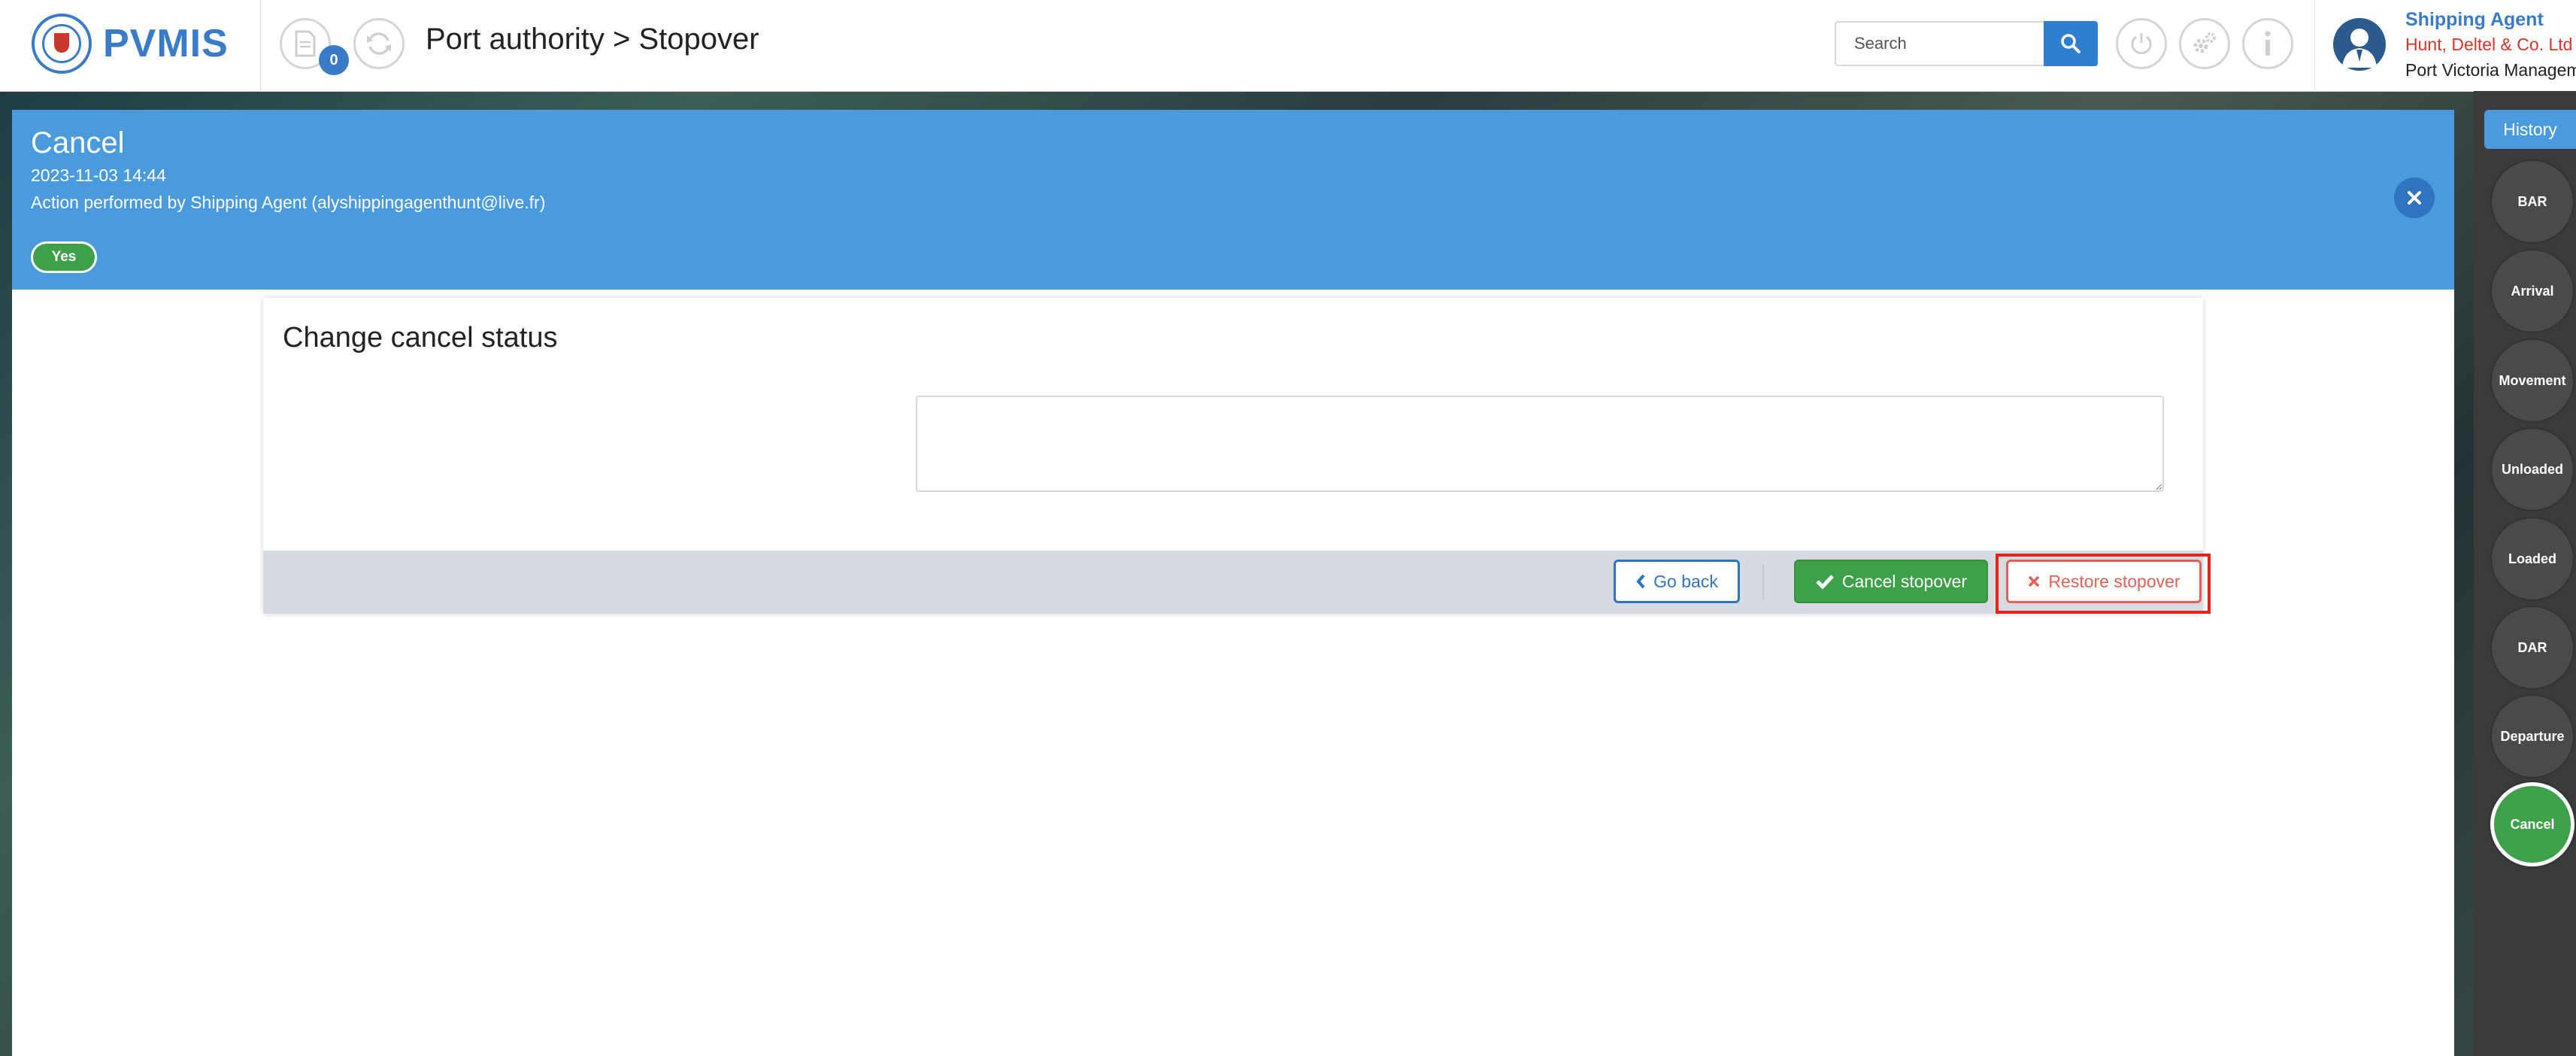  Describe the element at coordinates (2532, 202) in the screenshot. I see `step-bar: BAR` at that location.